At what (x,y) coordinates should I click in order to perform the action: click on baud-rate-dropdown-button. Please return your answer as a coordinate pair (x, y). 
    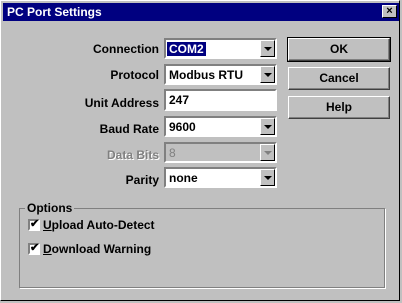
    Looking at the image, I should click on (267, 126).